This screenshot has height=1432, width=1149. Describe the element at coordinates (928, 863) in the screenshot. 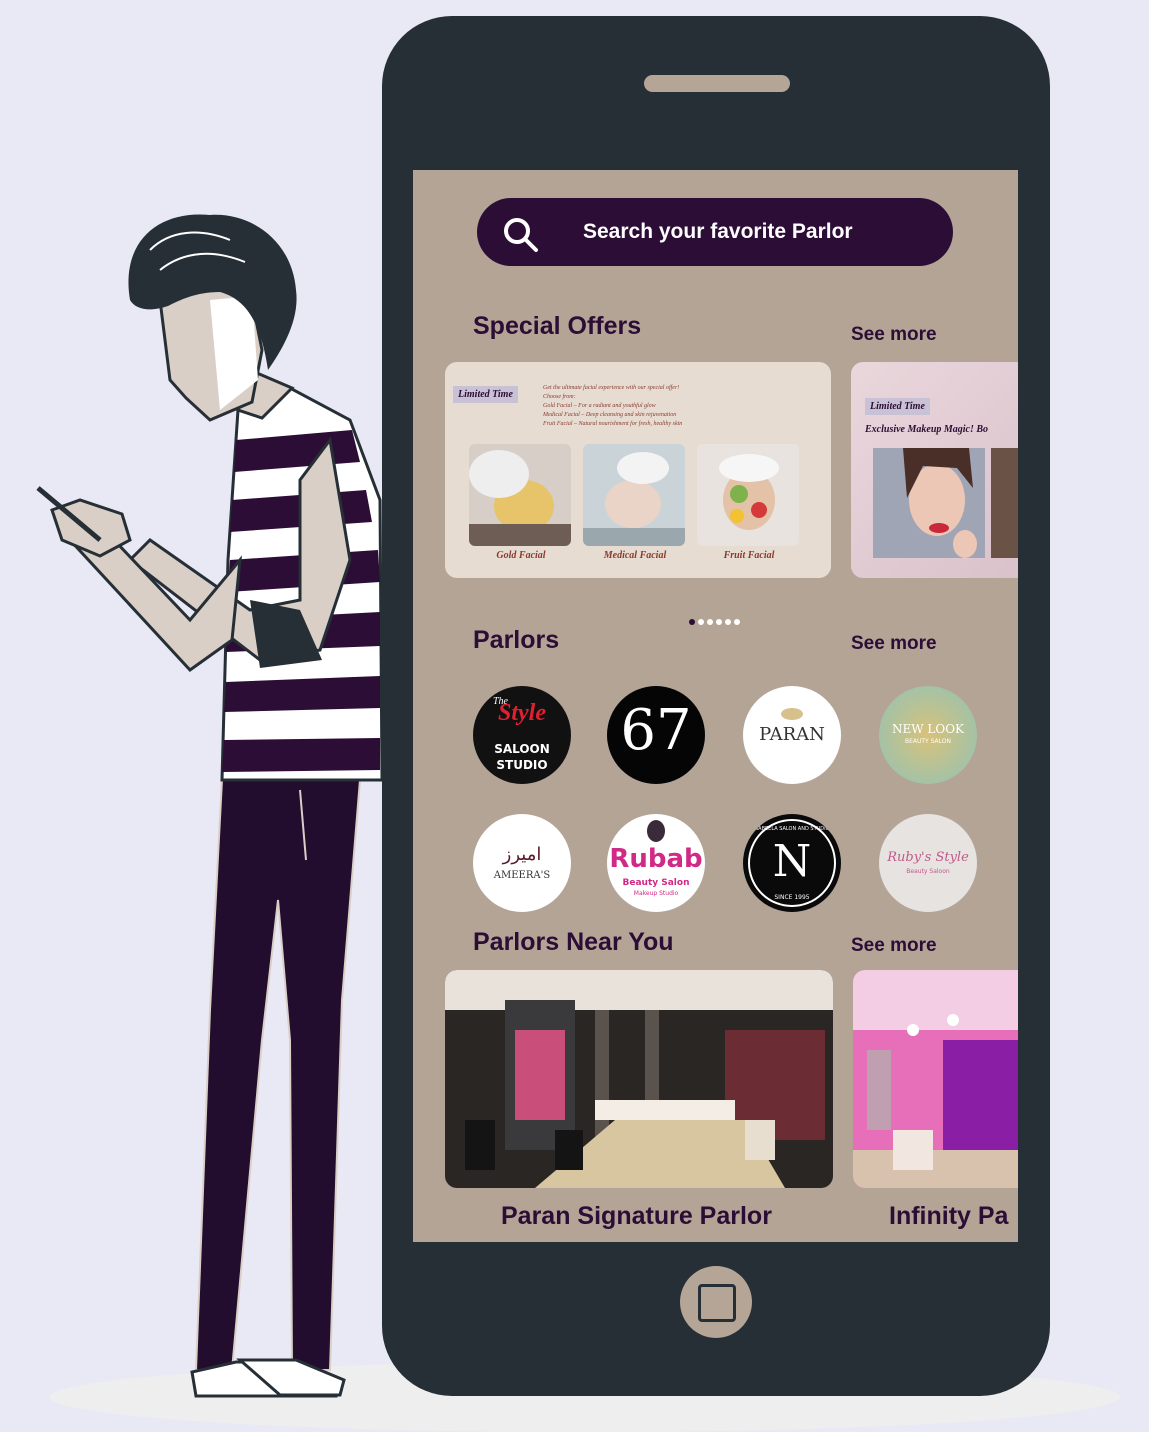

I see `parlor-logo-rubys-style: Ruby's Style Beauty Saloon` at that location.